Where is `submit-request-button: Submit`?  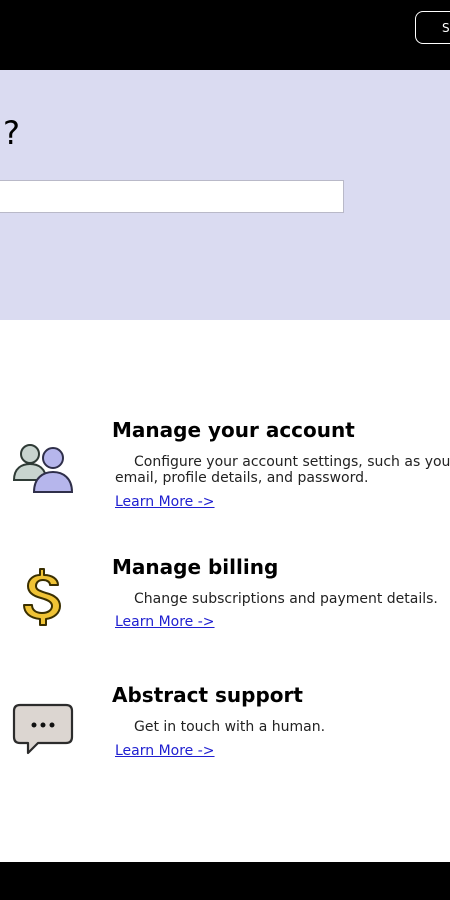 submit-request-button: Submit is located at coordinates (432, 27).